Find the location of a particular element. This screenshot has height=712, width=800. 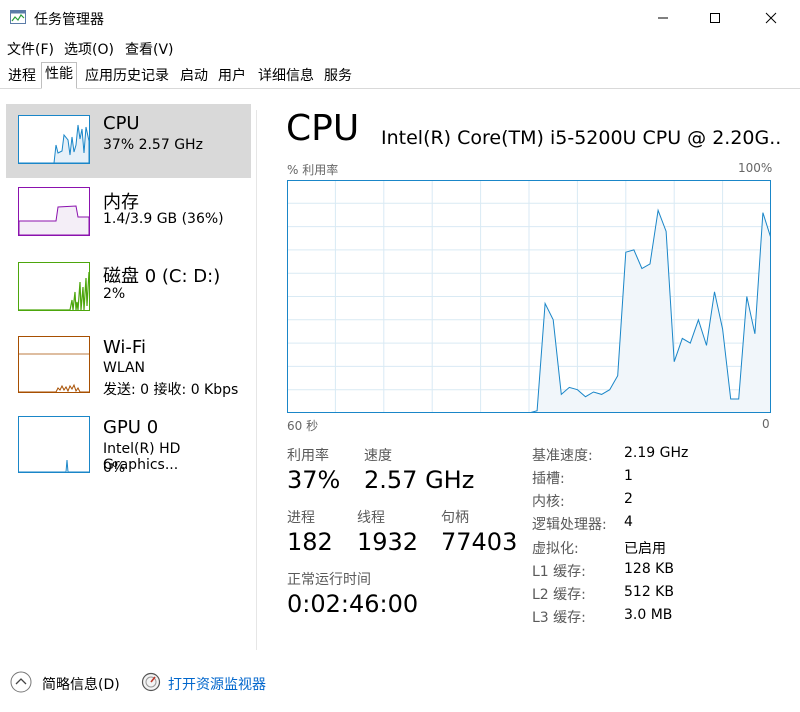

tab-processes: 进程 is located at coordinates (22, 75).